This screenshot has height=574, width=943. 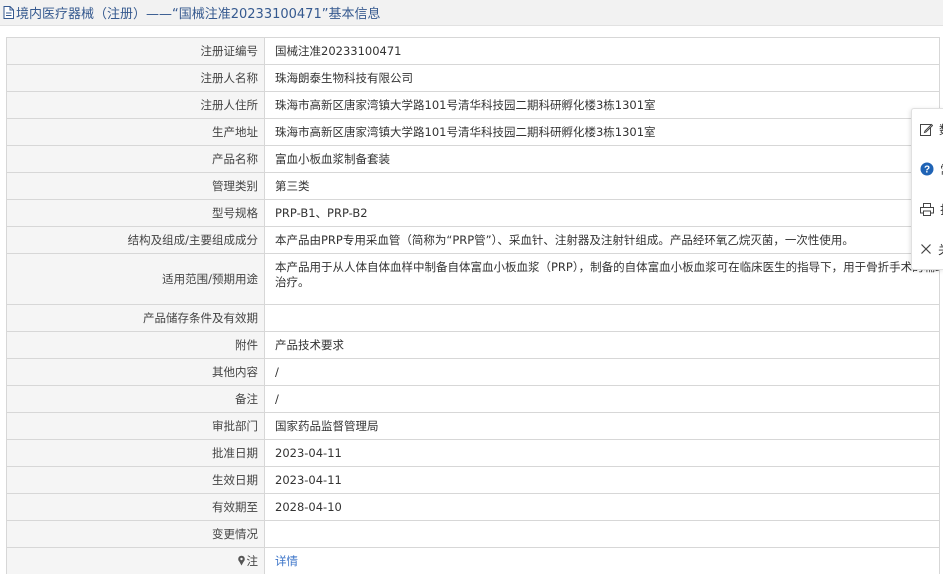 I want to click on row-label-changes: 变更情况, so click(x=135, y=534).